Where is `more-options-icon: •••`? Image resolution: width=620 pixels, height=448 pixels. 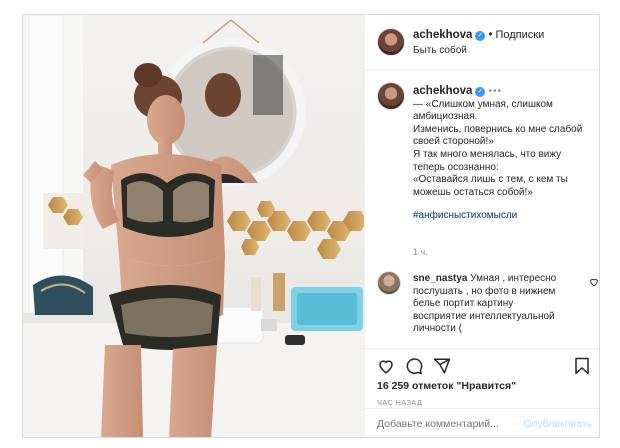
more-options-icon: ••• is located at coordinates (495, 91).